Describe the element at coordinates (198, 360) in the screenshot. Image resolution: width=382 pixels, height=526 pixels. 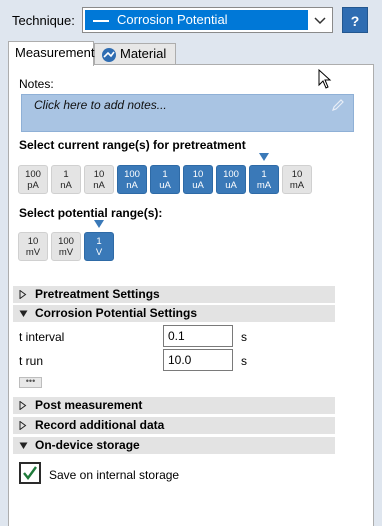
I see `t-run-input: 10.0` at that location.